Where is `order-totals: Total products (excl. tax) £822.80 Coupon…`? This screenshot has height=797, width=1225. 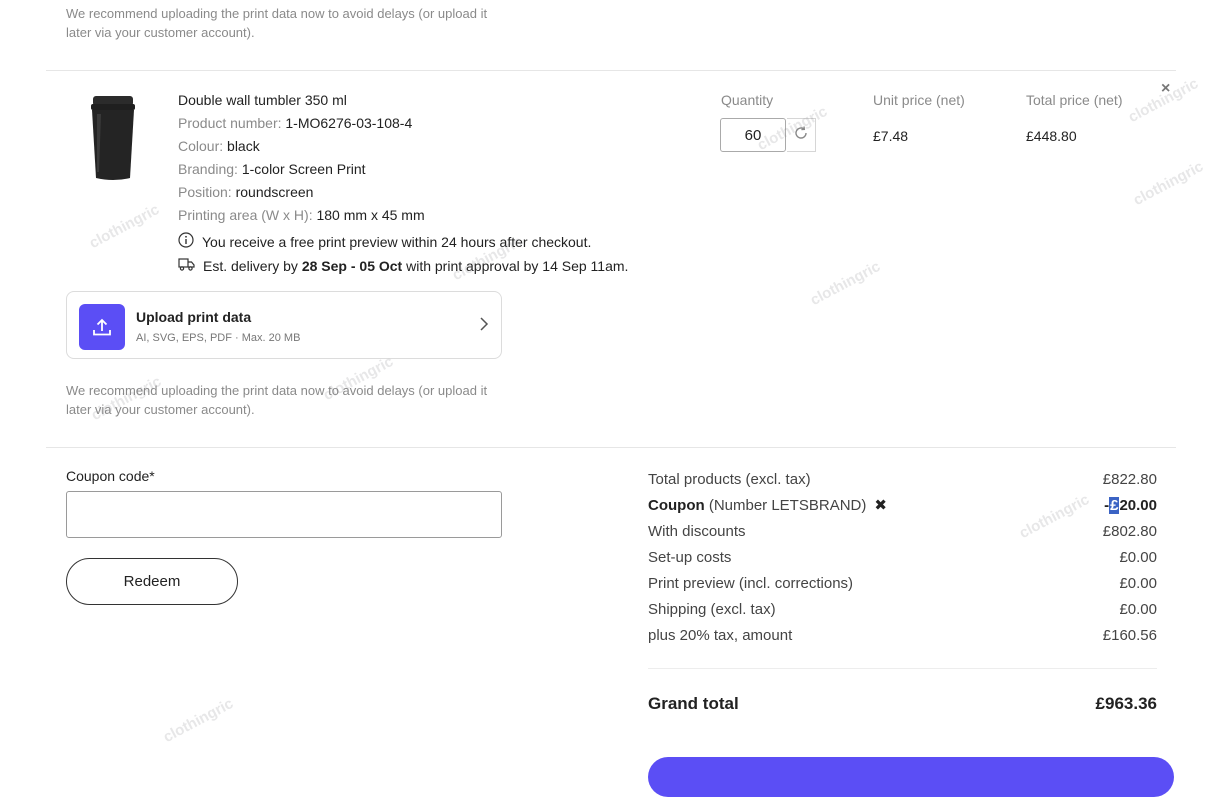
order-totals: Total products (excl. tax) £822.80 Coupon… is located at coordinates (902, 559).